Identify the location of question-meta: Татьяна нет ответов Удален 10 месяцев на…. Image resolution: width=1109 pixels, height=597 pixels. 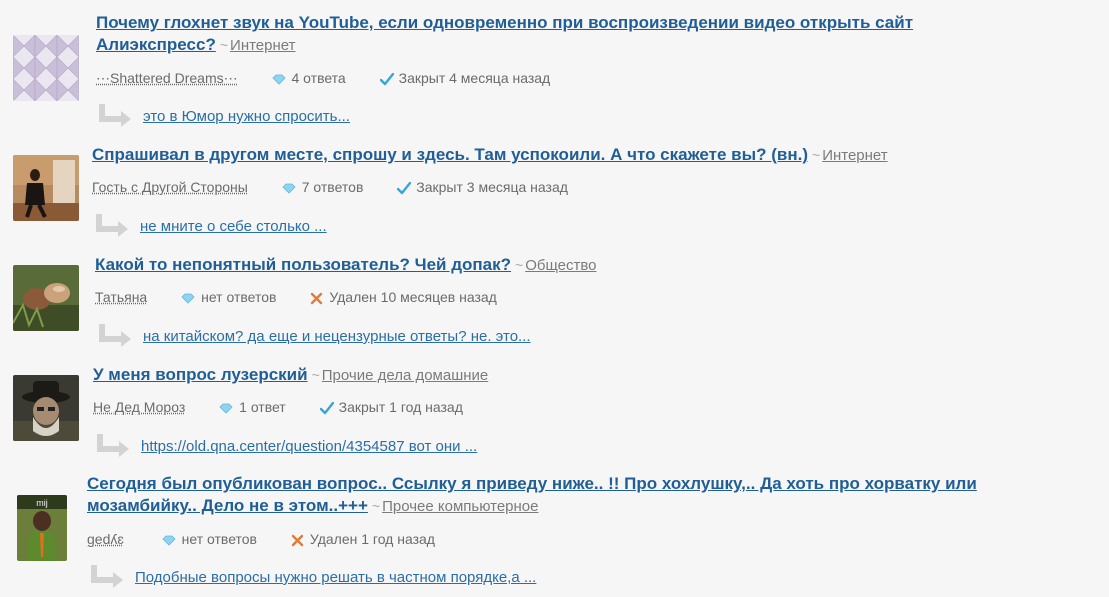
(296, 297).